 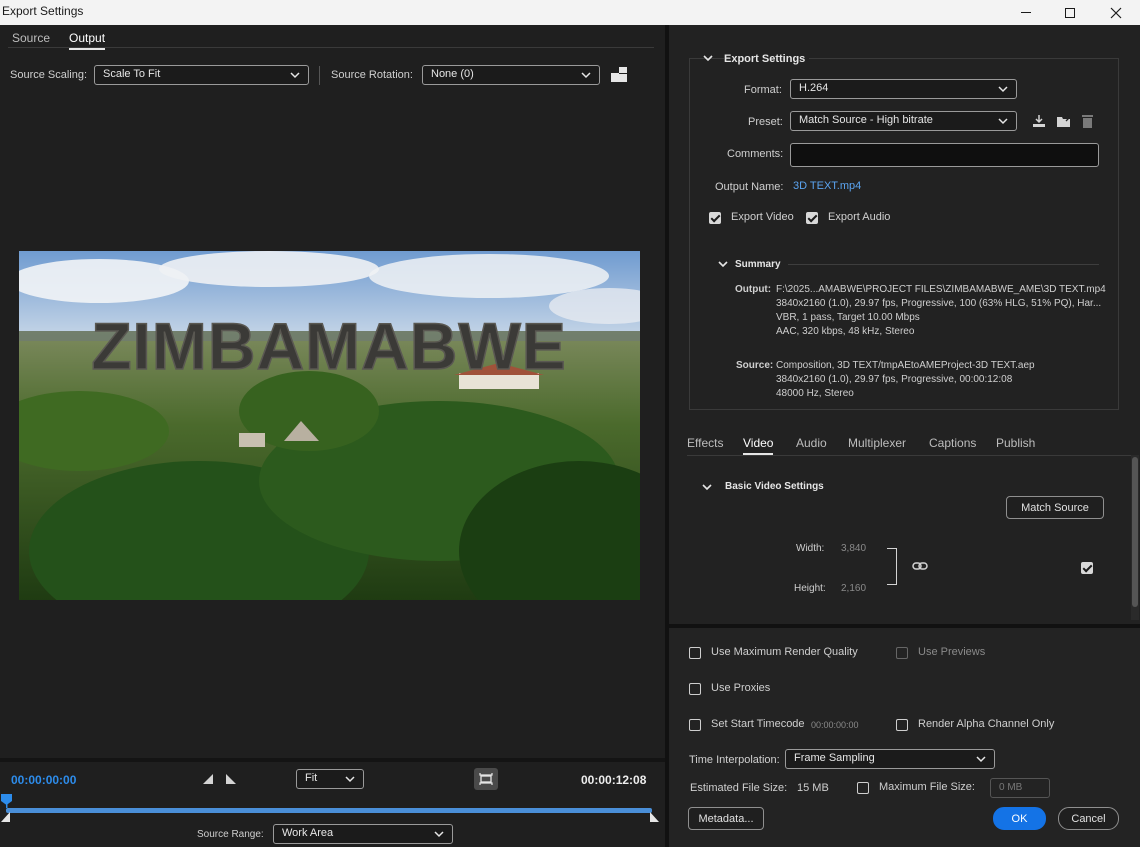 I want to click on use-proxies-label: Use Proxies, so click(x=741, y=688).